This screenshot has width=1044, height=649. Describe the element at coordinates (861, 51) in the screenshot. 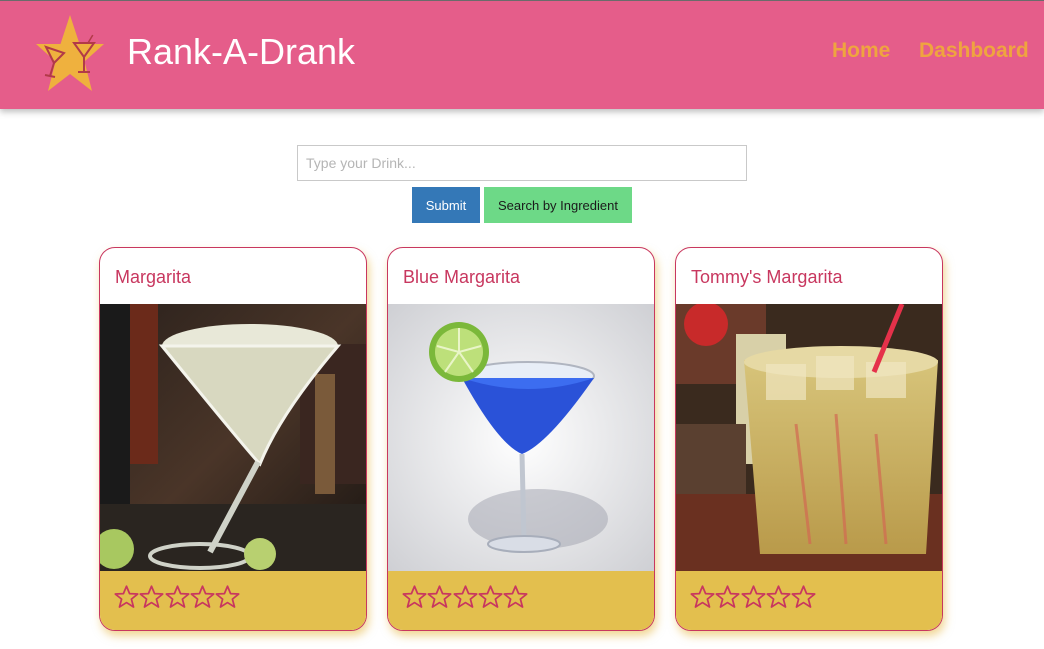

I see `nav-home-link: Home` at that location.